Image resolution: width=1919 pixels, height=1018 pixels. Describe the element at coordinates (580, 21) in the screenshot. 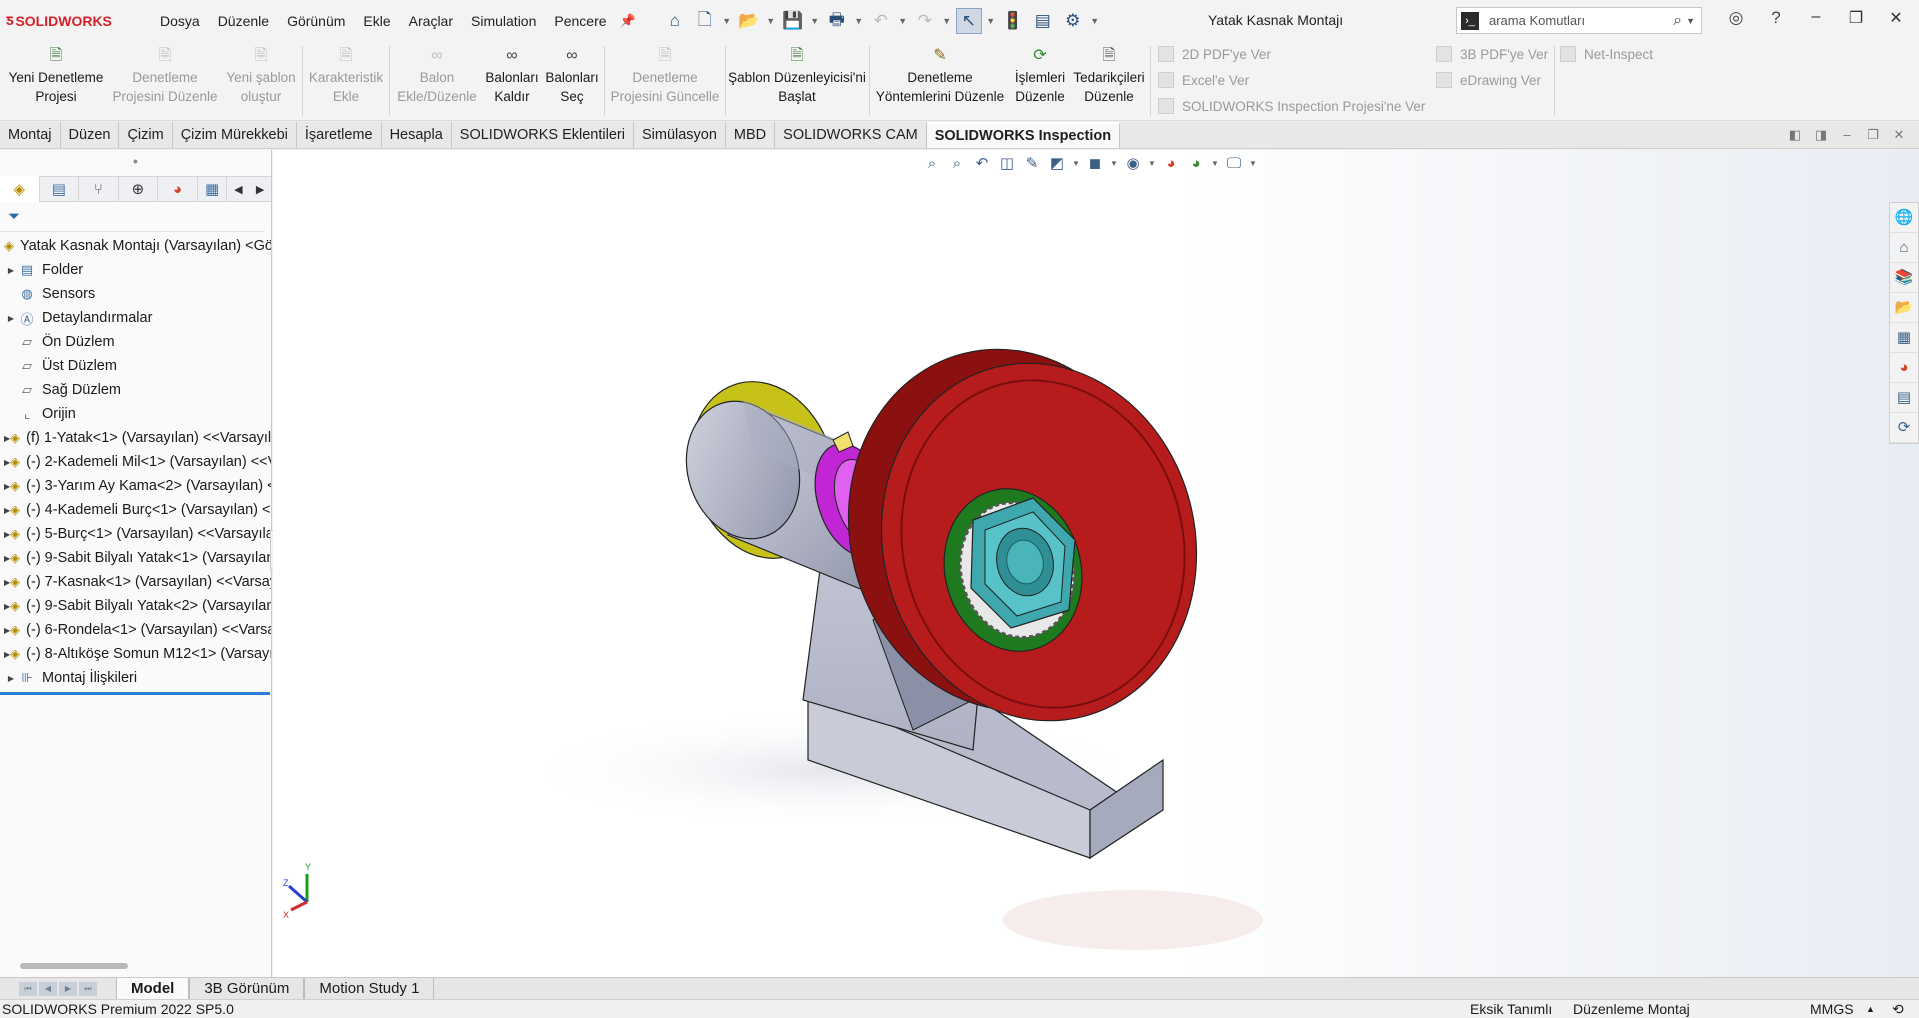

I see `menu-pencere: Pencere` at that location.